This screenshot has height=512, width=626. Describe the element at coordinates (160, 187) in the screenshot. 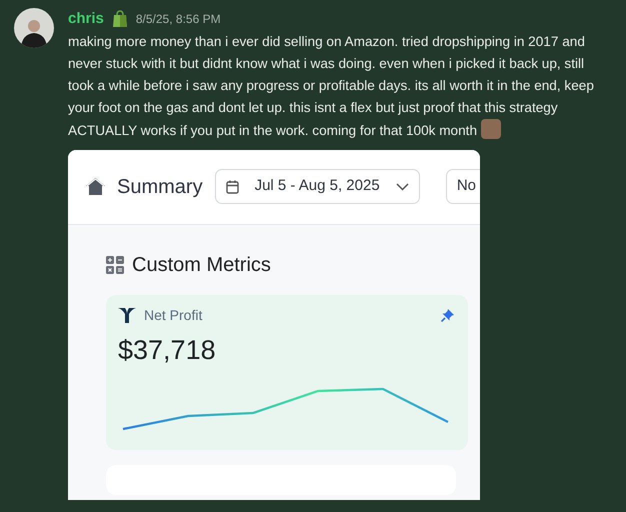

I see `page-title: Summary` at that location.